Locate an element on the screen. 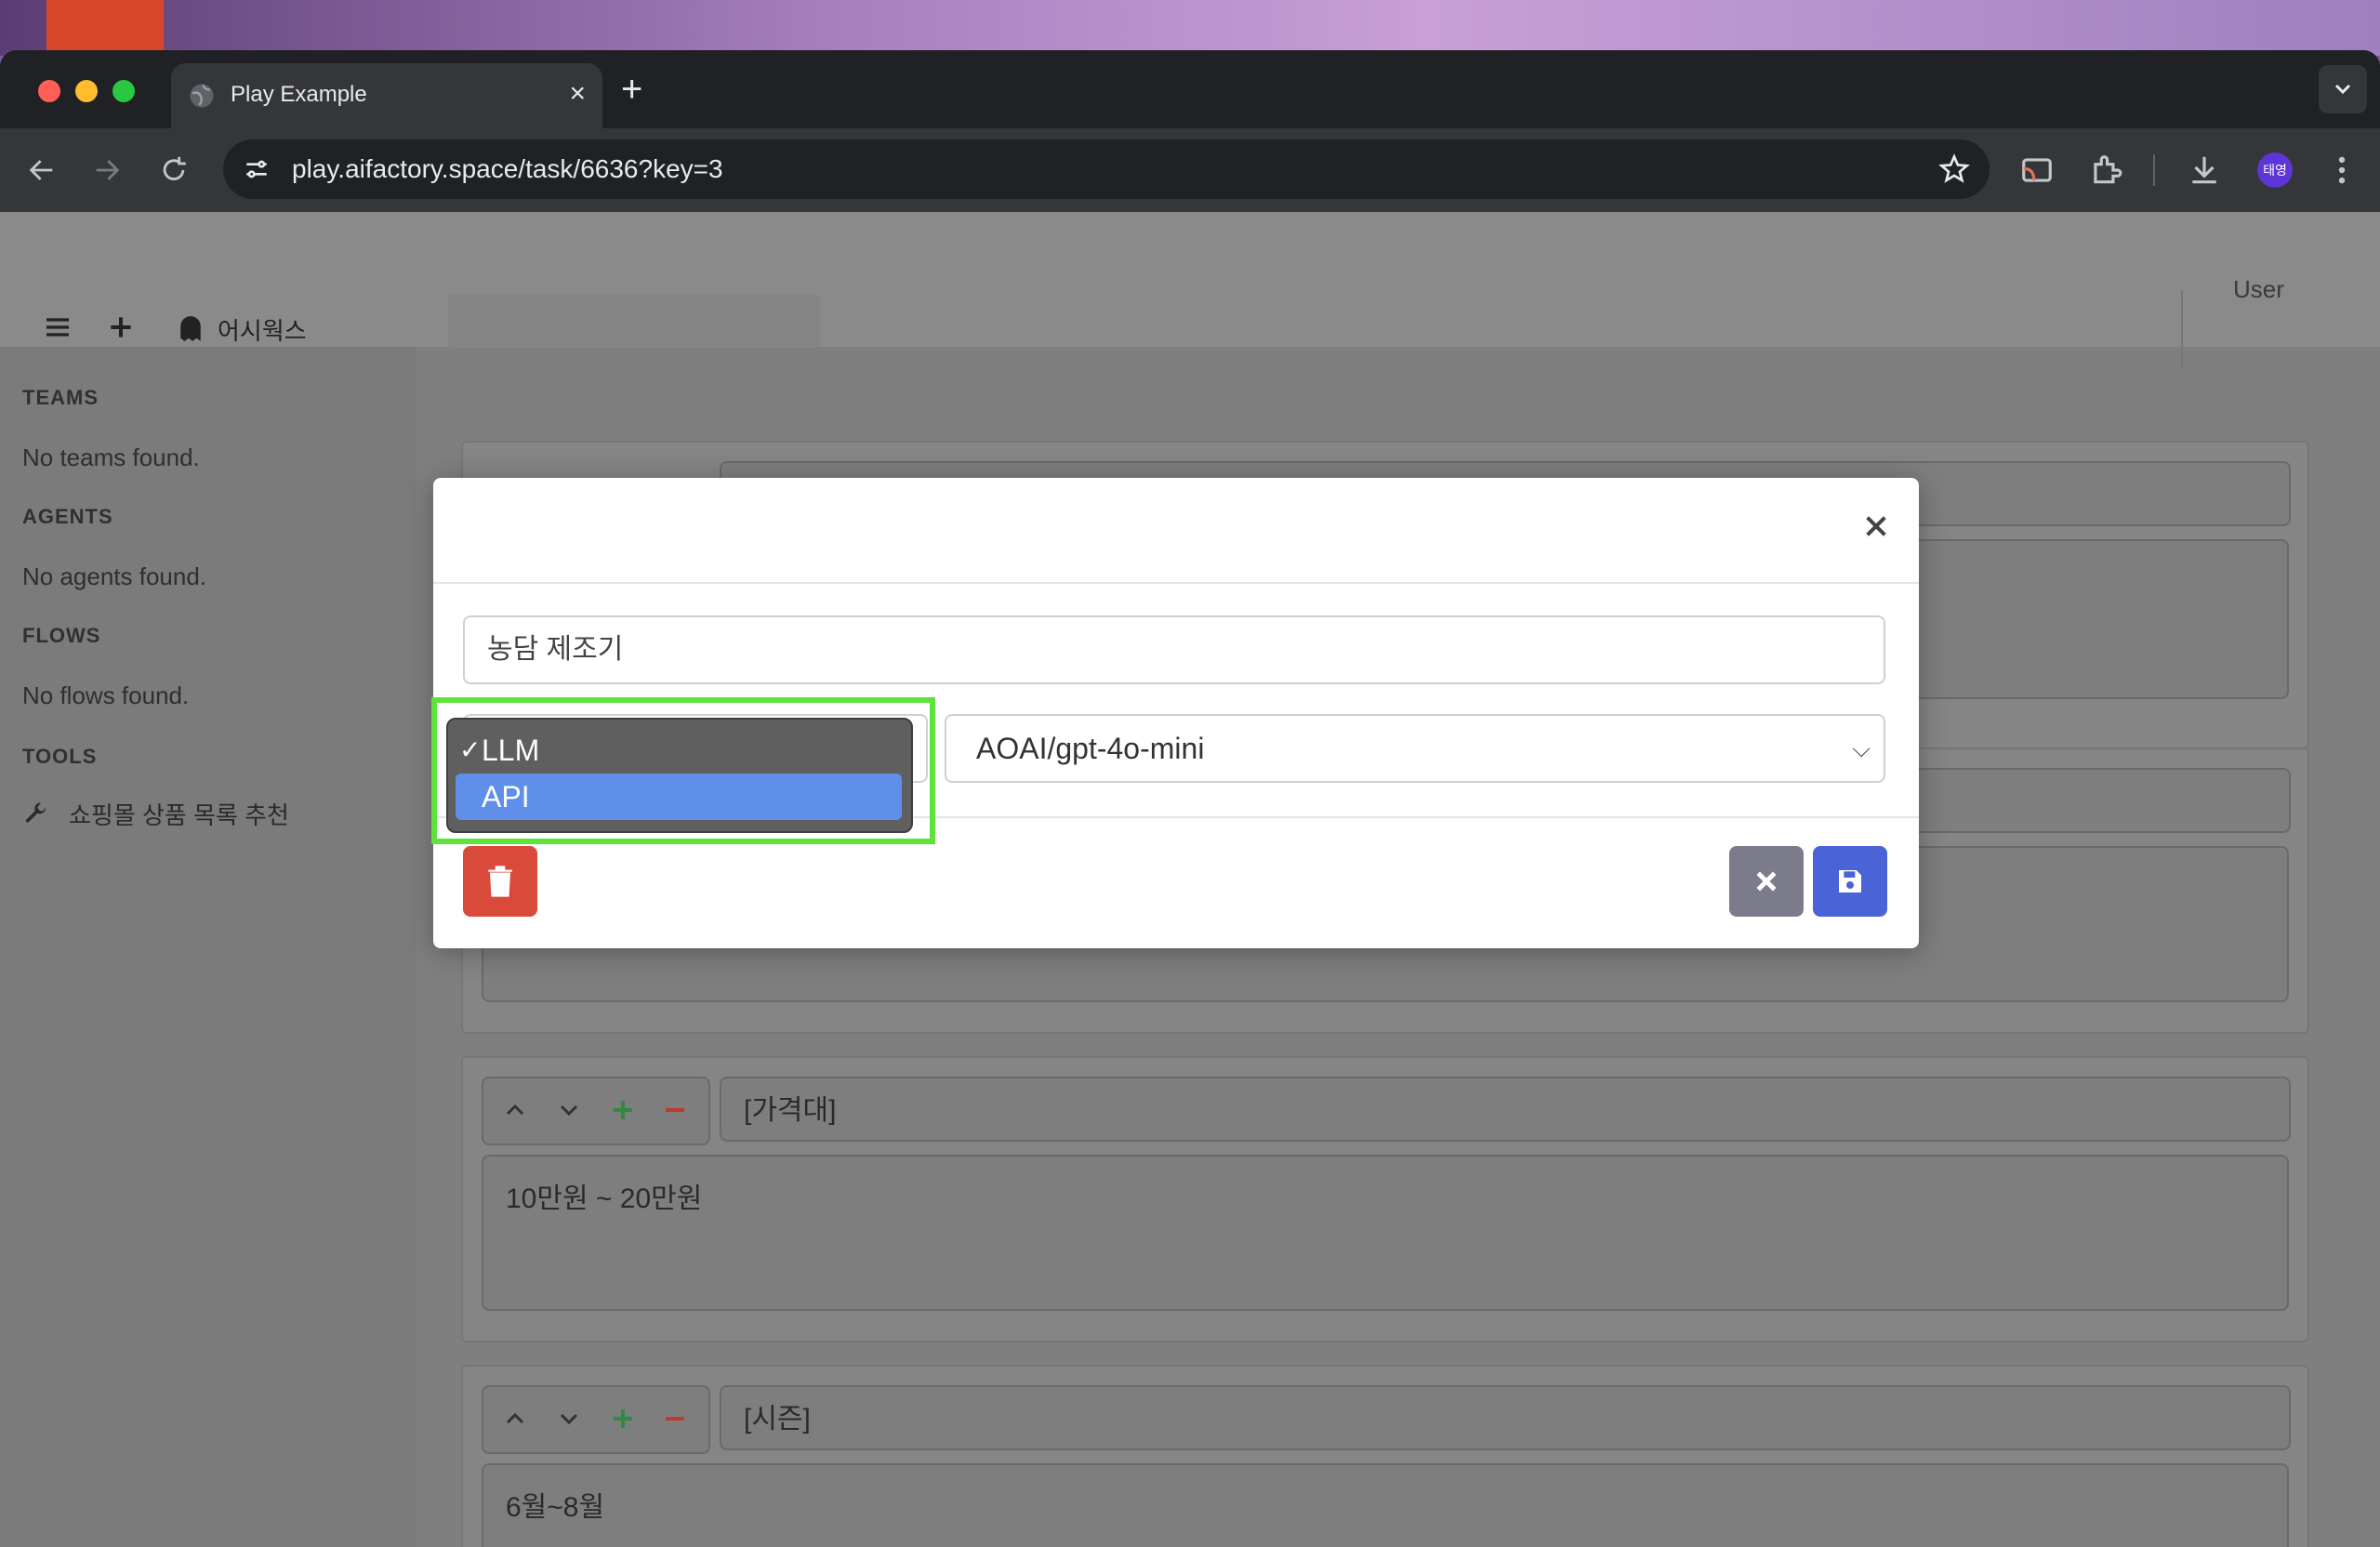  new-tab-button: + is located at coordinates (631, 89).